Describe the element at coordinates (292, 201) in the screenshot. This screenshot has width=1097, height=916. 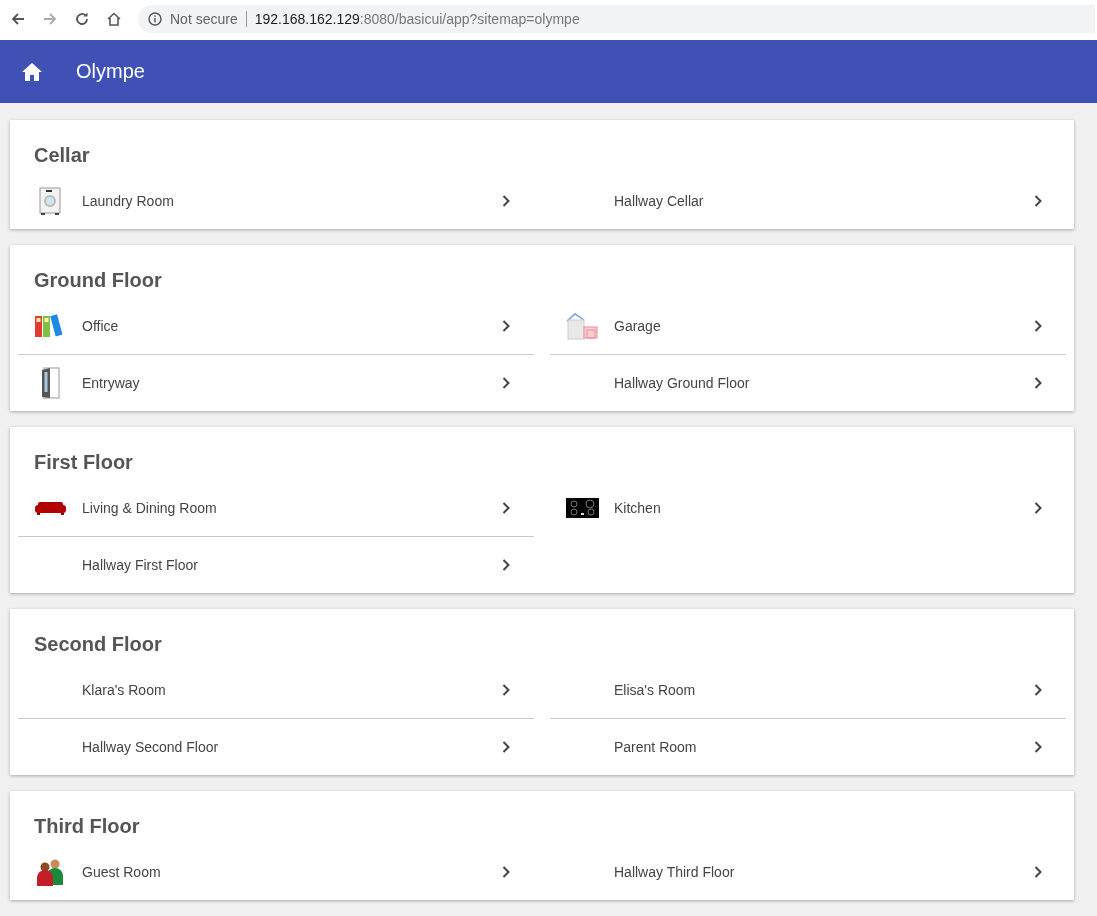
I see `room-link: Laundry Room` at that location.